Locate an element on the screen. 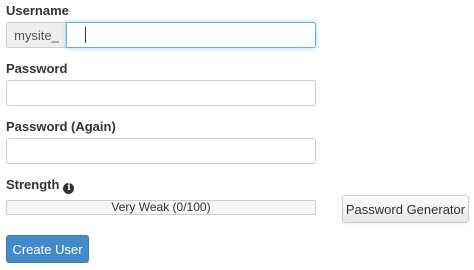 This screenshot has height=270, width=474. password-label: Password is located at coordinates (37, 68).